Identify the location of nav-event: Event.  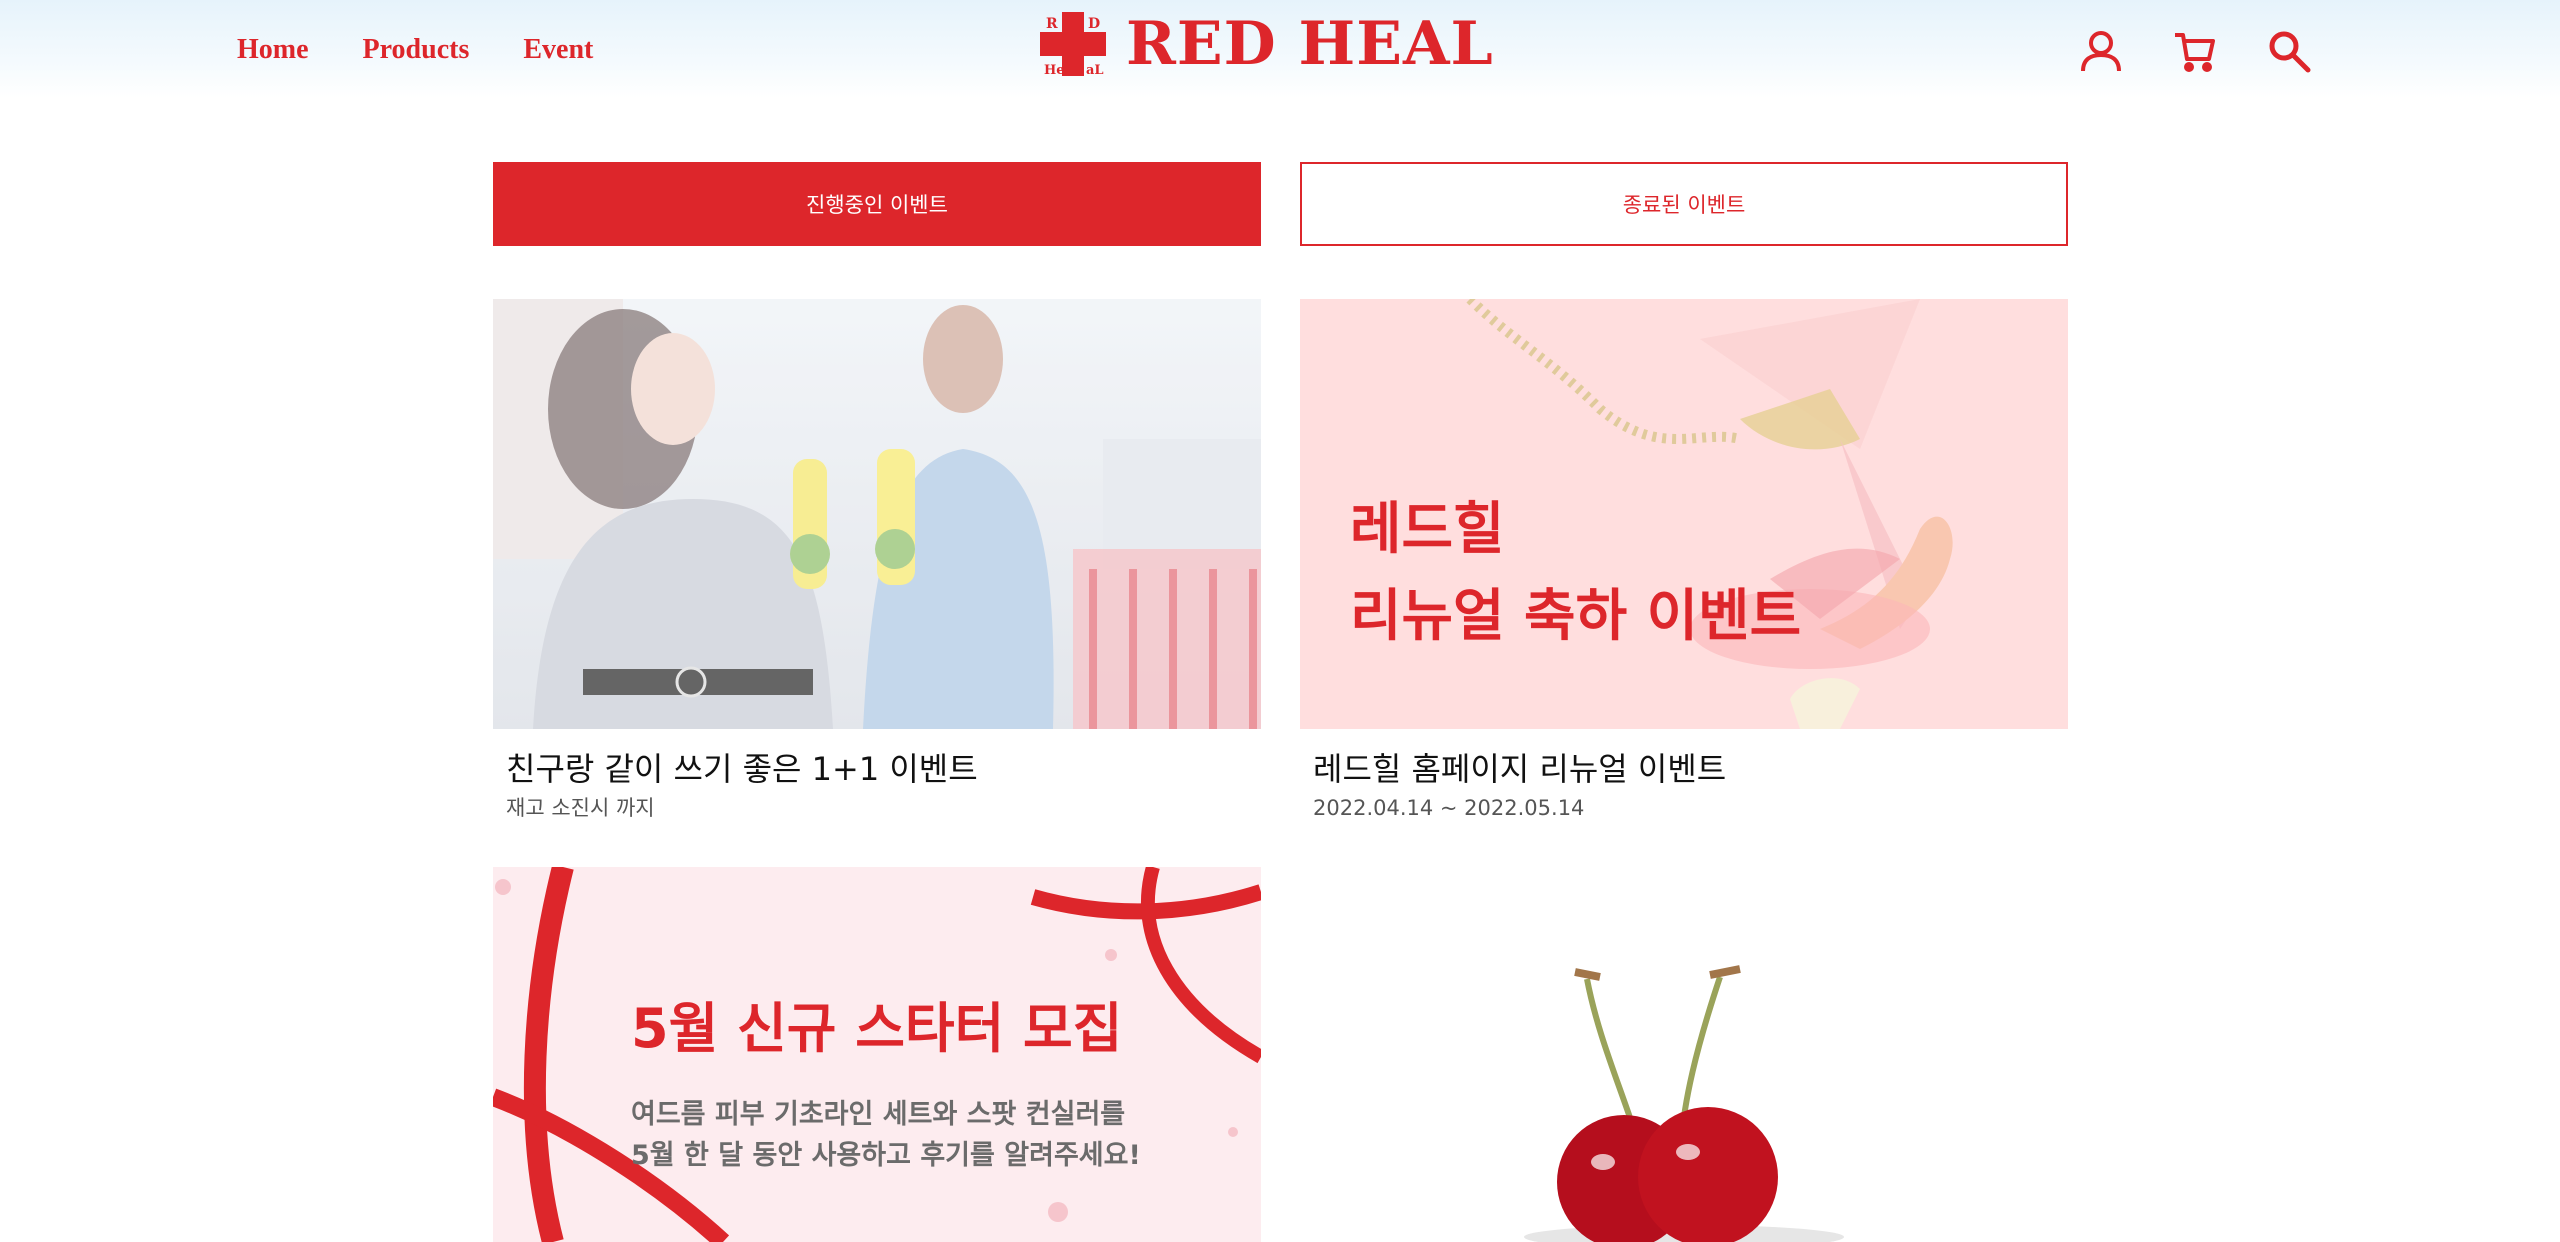
(558, 50).